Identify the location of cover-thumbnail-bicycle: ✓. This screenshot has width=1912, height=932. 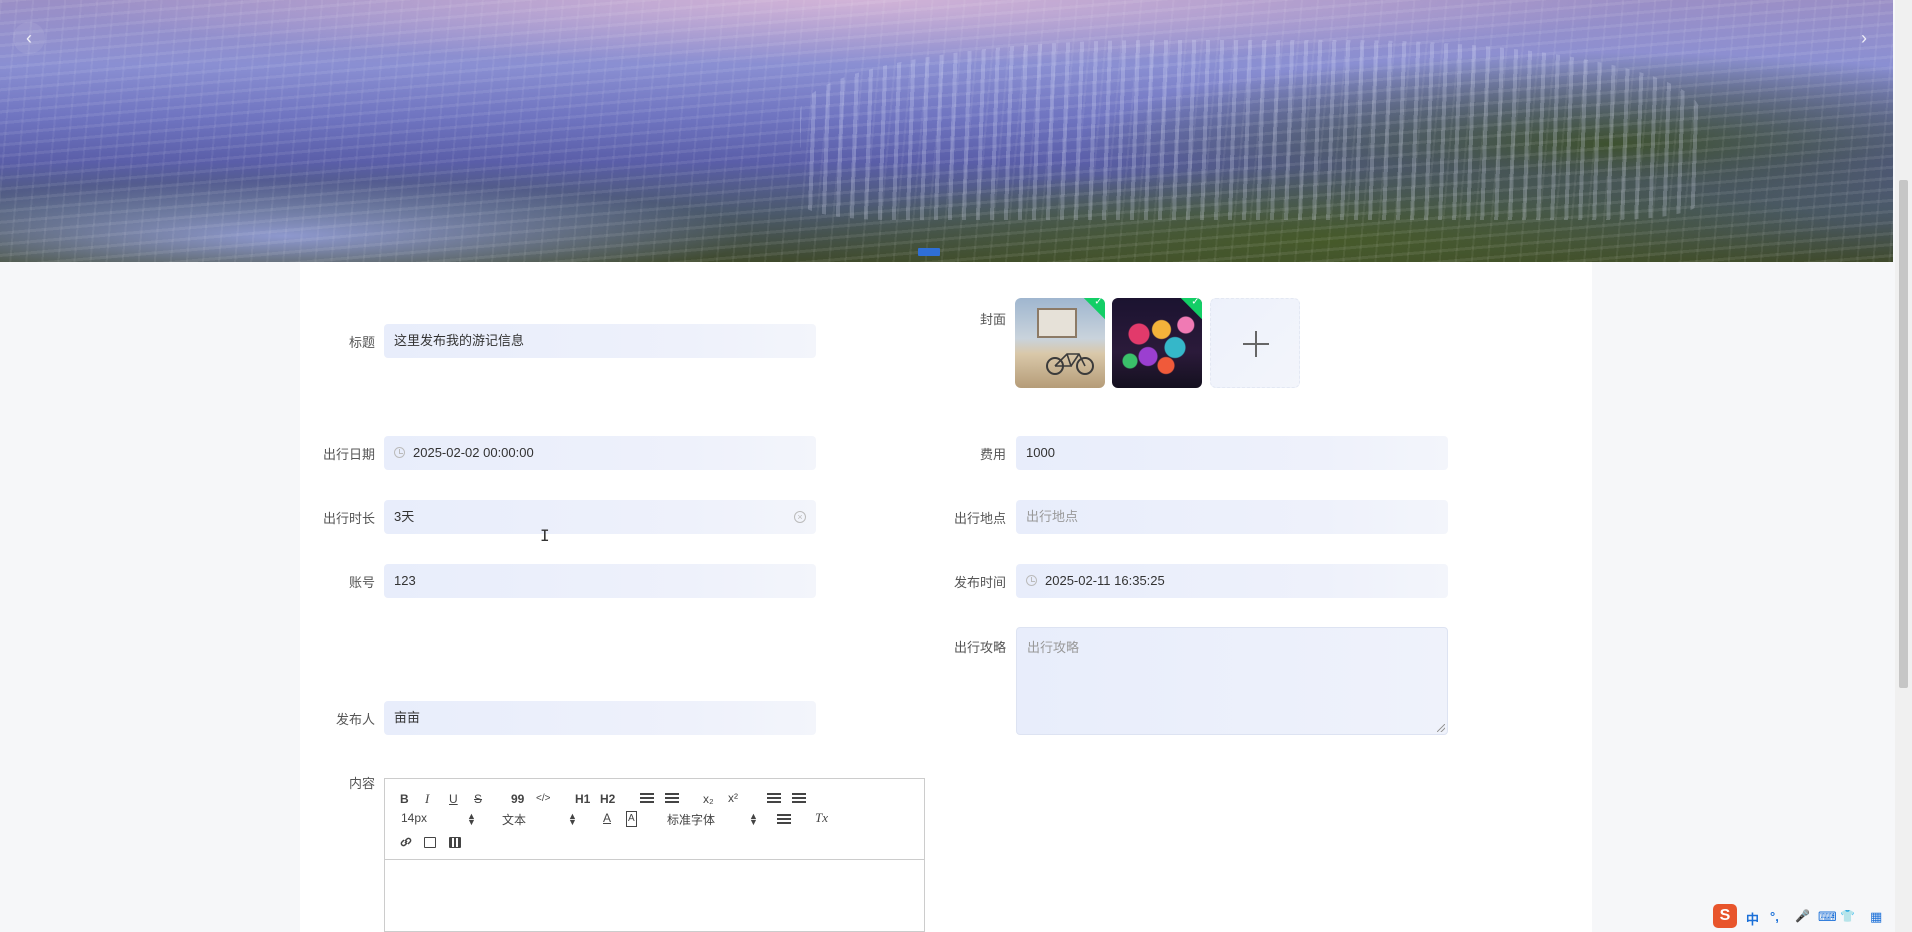
(1060, 343).